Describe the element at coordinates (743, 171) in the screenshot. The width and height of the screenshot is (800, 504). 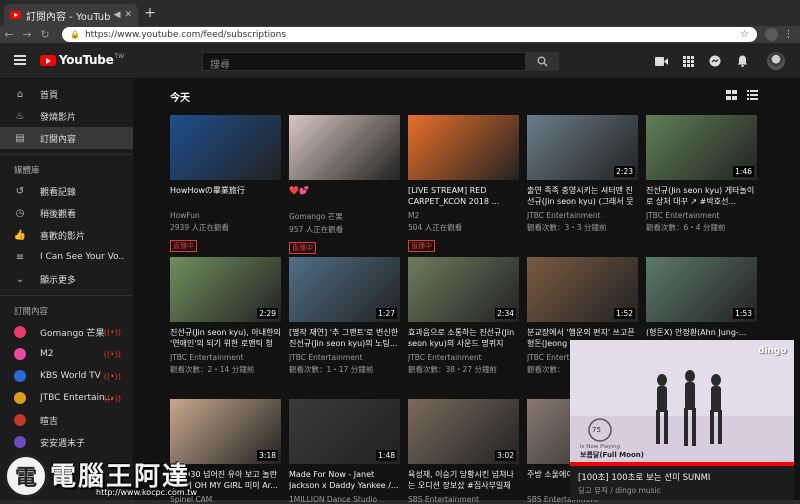
I see `video-duration: 1:46` at that location.